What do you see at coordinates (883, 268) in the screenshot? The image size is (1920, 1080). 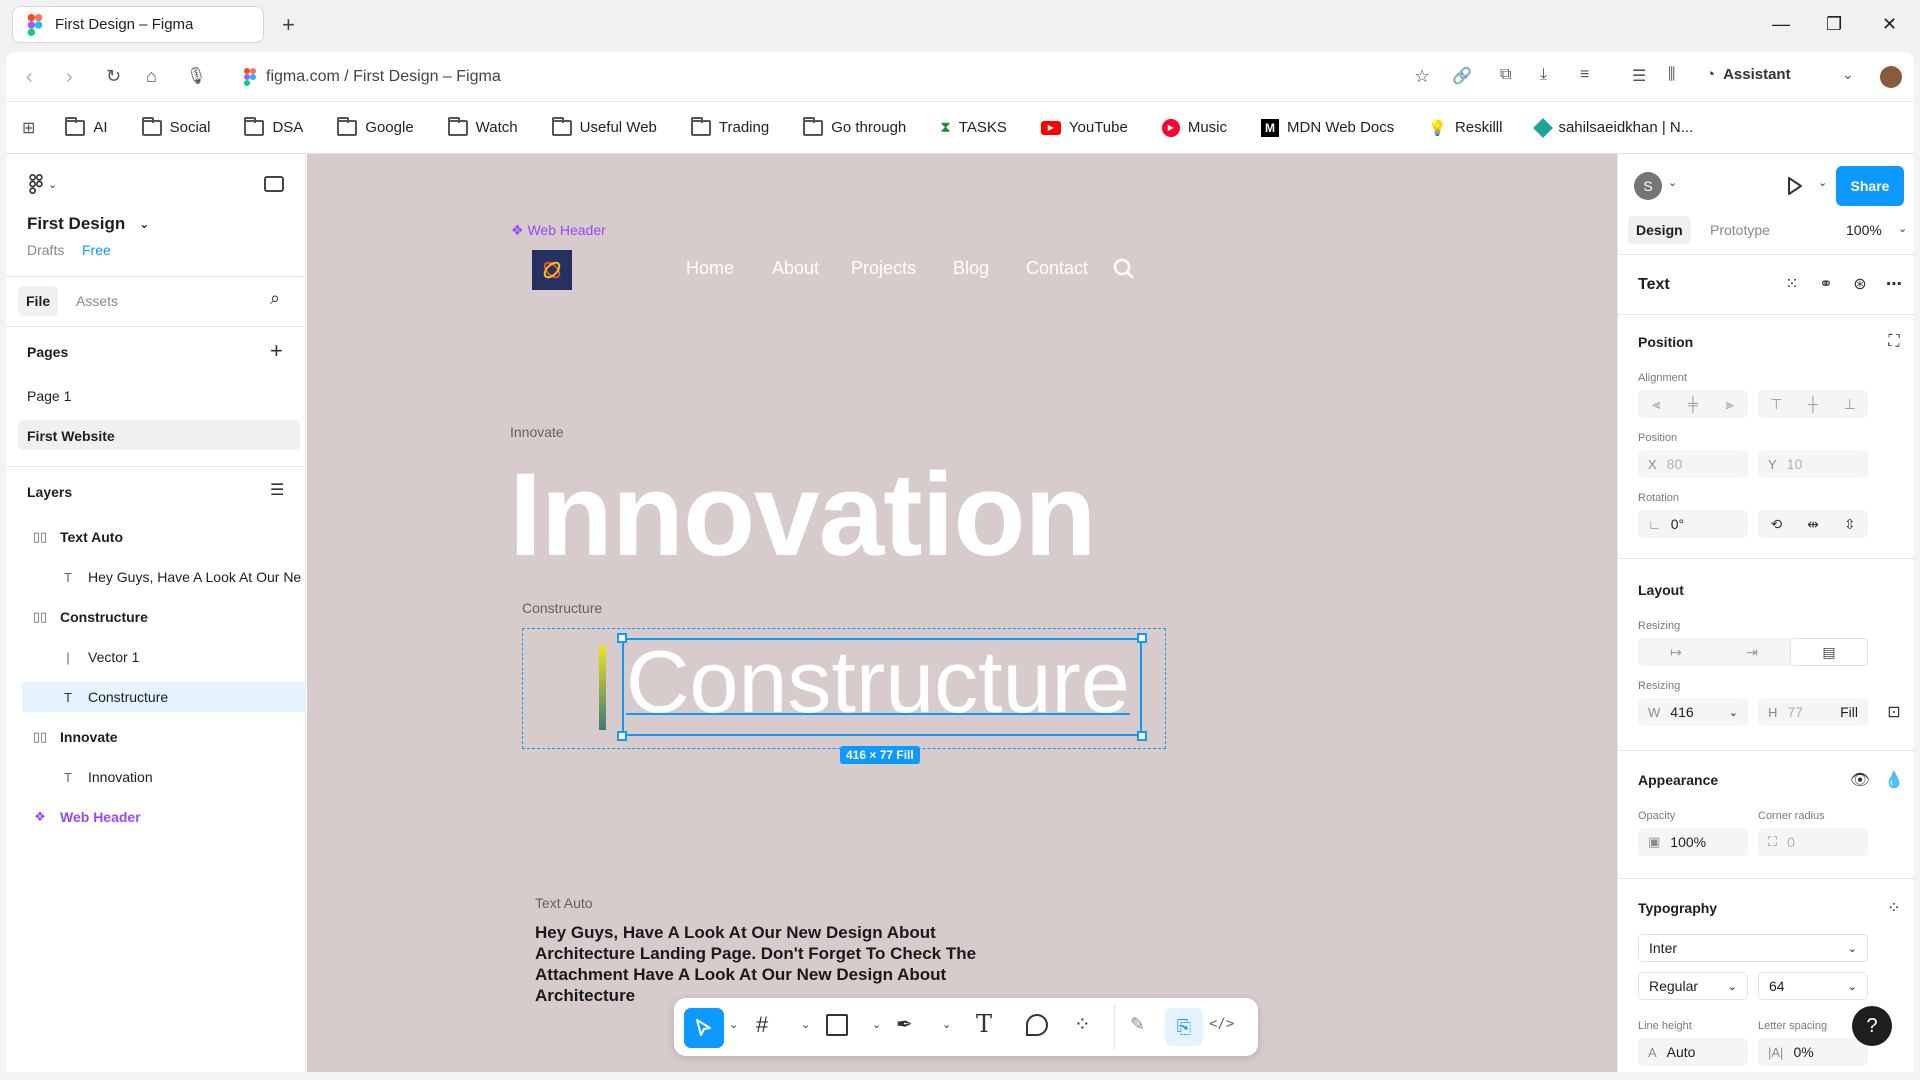 I see `nav-projects: Projects` at bounding box center [883, 268].